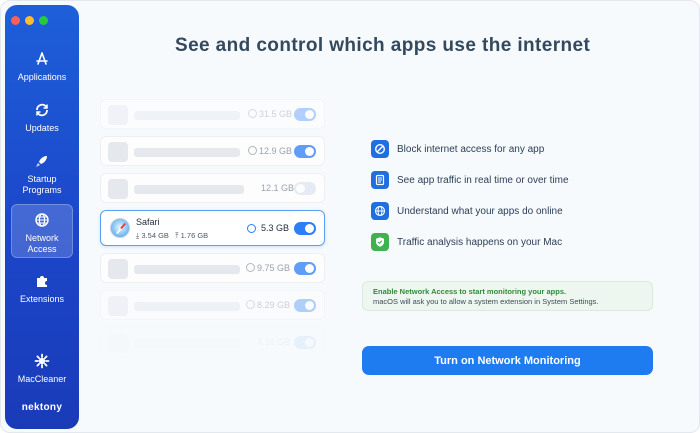 This screenshot has height=433, width=700. Describe the element at coordinates (380, 180) in the screenshot. I see `document-icon` at that location.